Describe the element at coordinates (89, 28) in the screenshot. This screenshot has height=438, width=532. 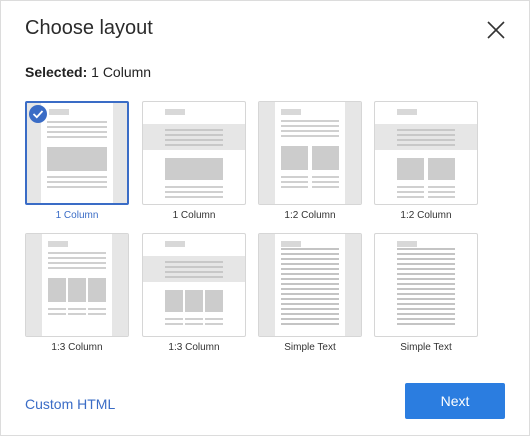
I see `dialog-title: Choose layout` at that location.